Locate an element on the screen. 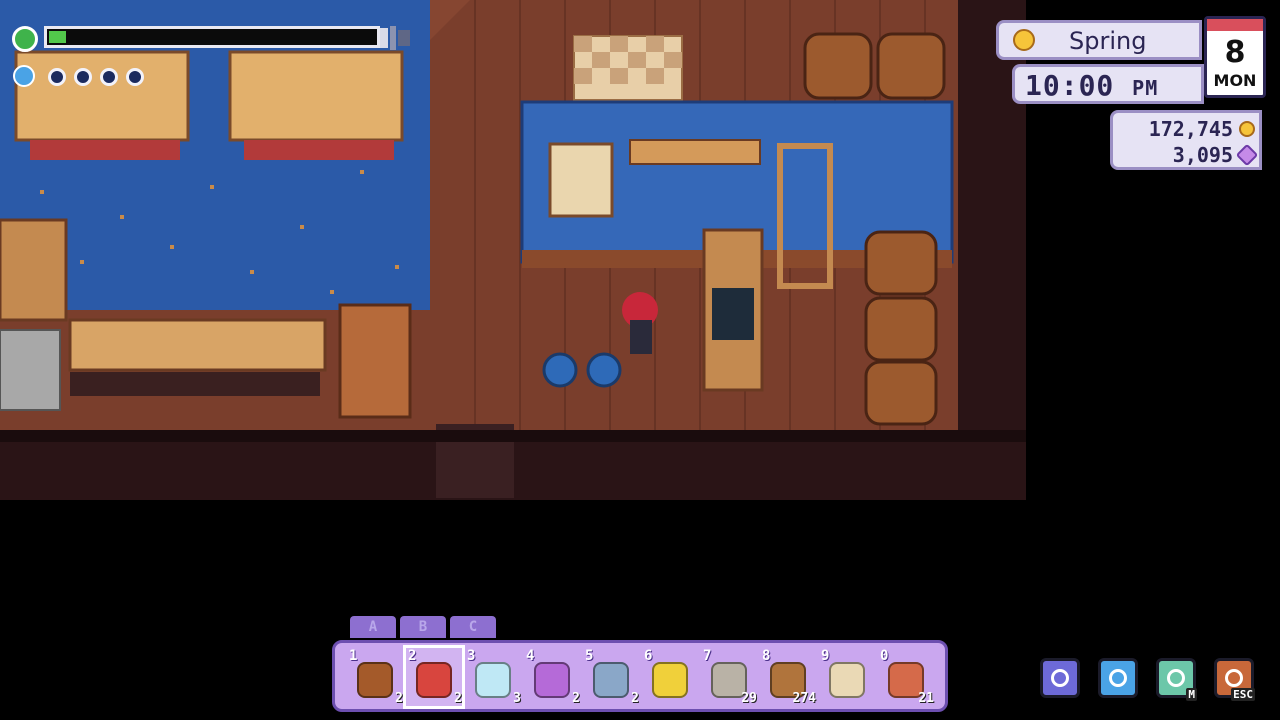  stone-block is located at coordinates (30, 370).